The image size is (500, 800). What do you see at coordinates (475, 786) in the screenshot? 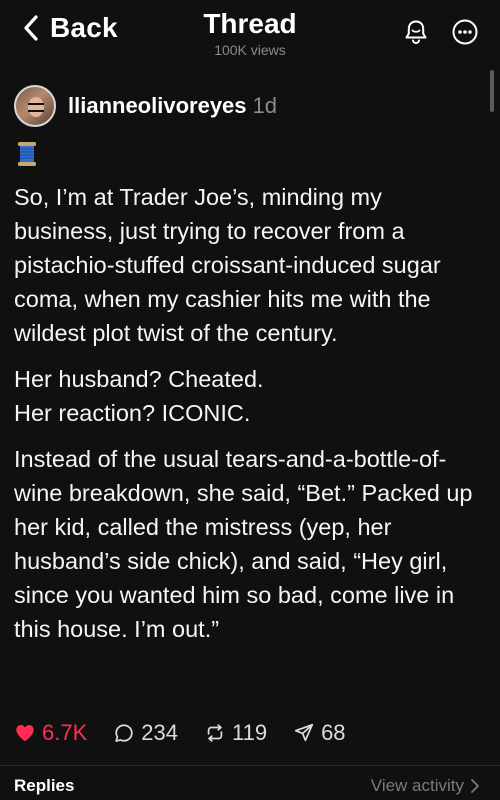
I see `chevron-right-icon` at bounding box center [475, 786].